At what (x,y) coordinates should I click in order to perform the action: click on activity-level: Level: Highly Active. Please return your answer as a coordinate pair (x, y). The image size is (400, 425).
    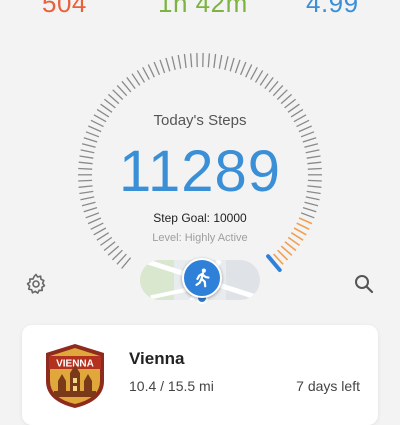
    Looking at the image, I should click on (200, 238).